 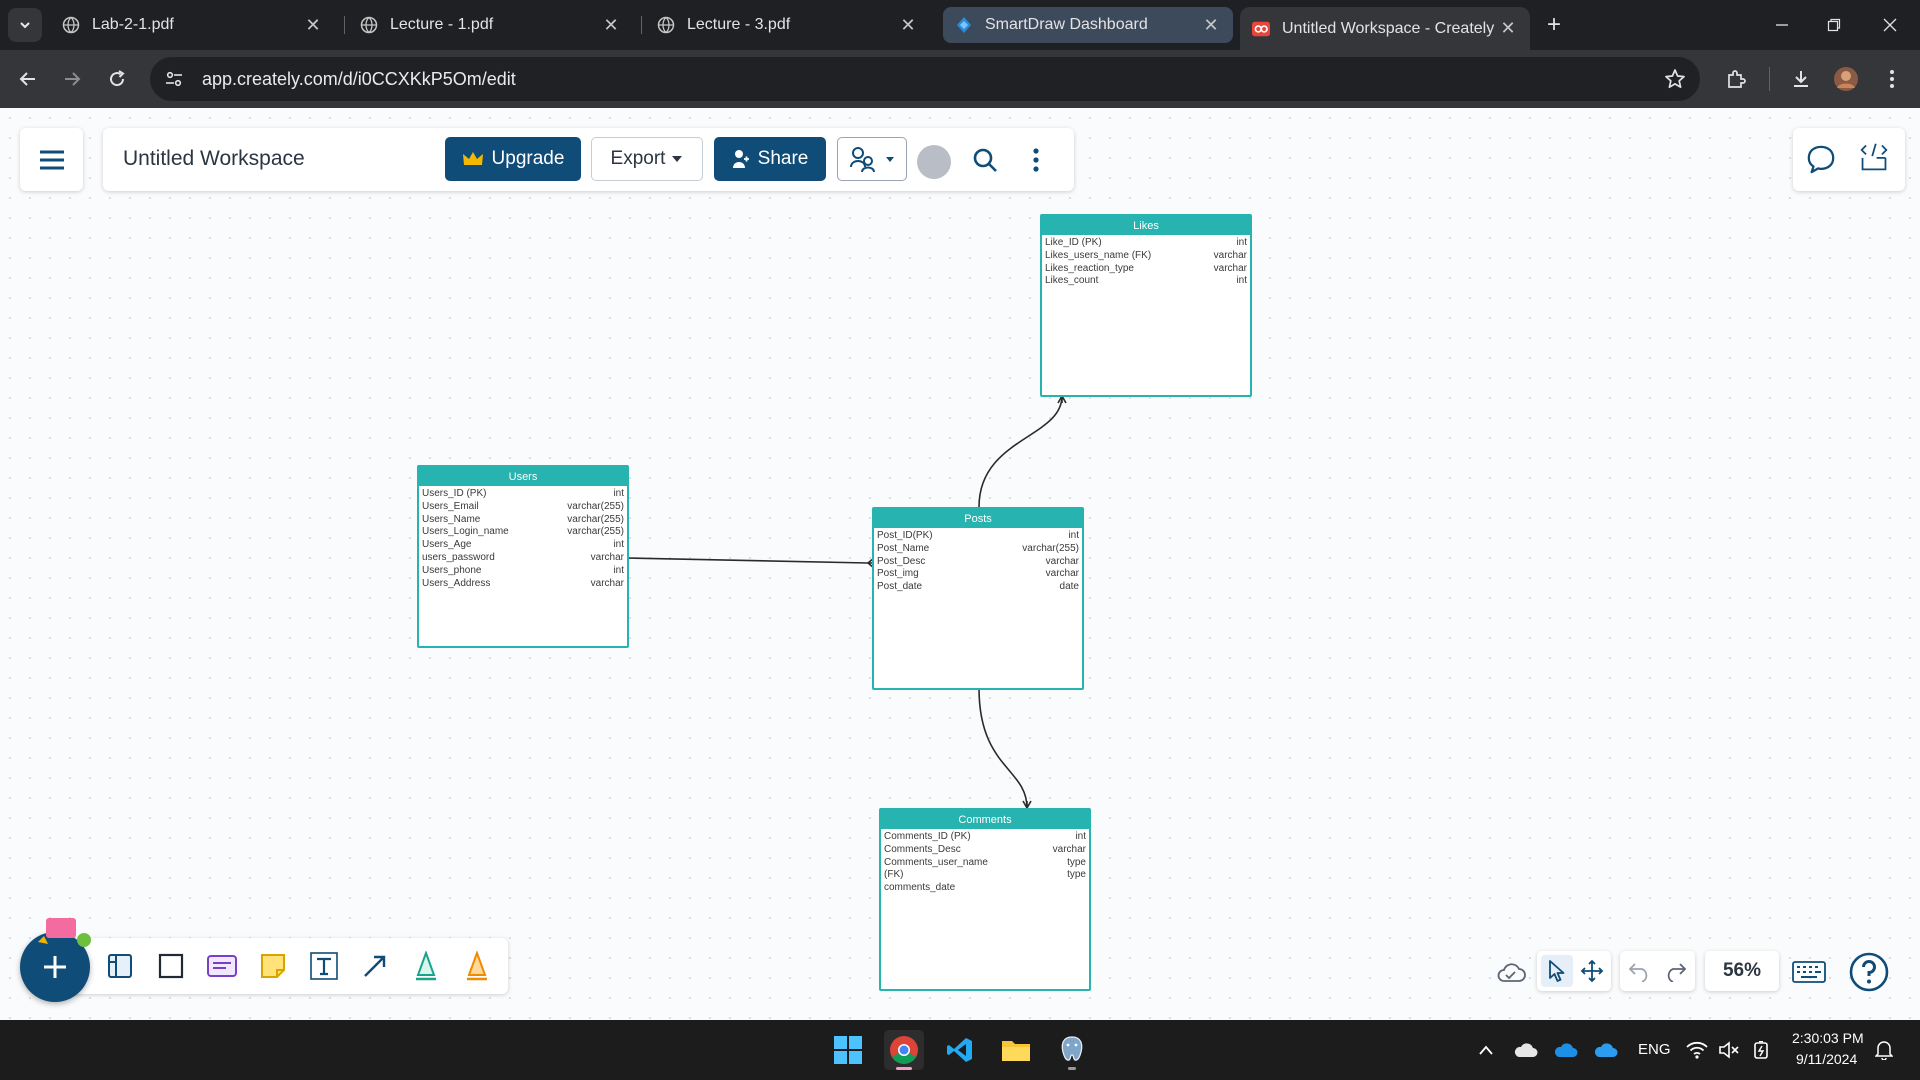 What do you see at coordinates (1088, 25) in the screenshot?
I see `tab-smartdraw: SmartDraw Dashboard ✕` at bounding box center [1088, 25].